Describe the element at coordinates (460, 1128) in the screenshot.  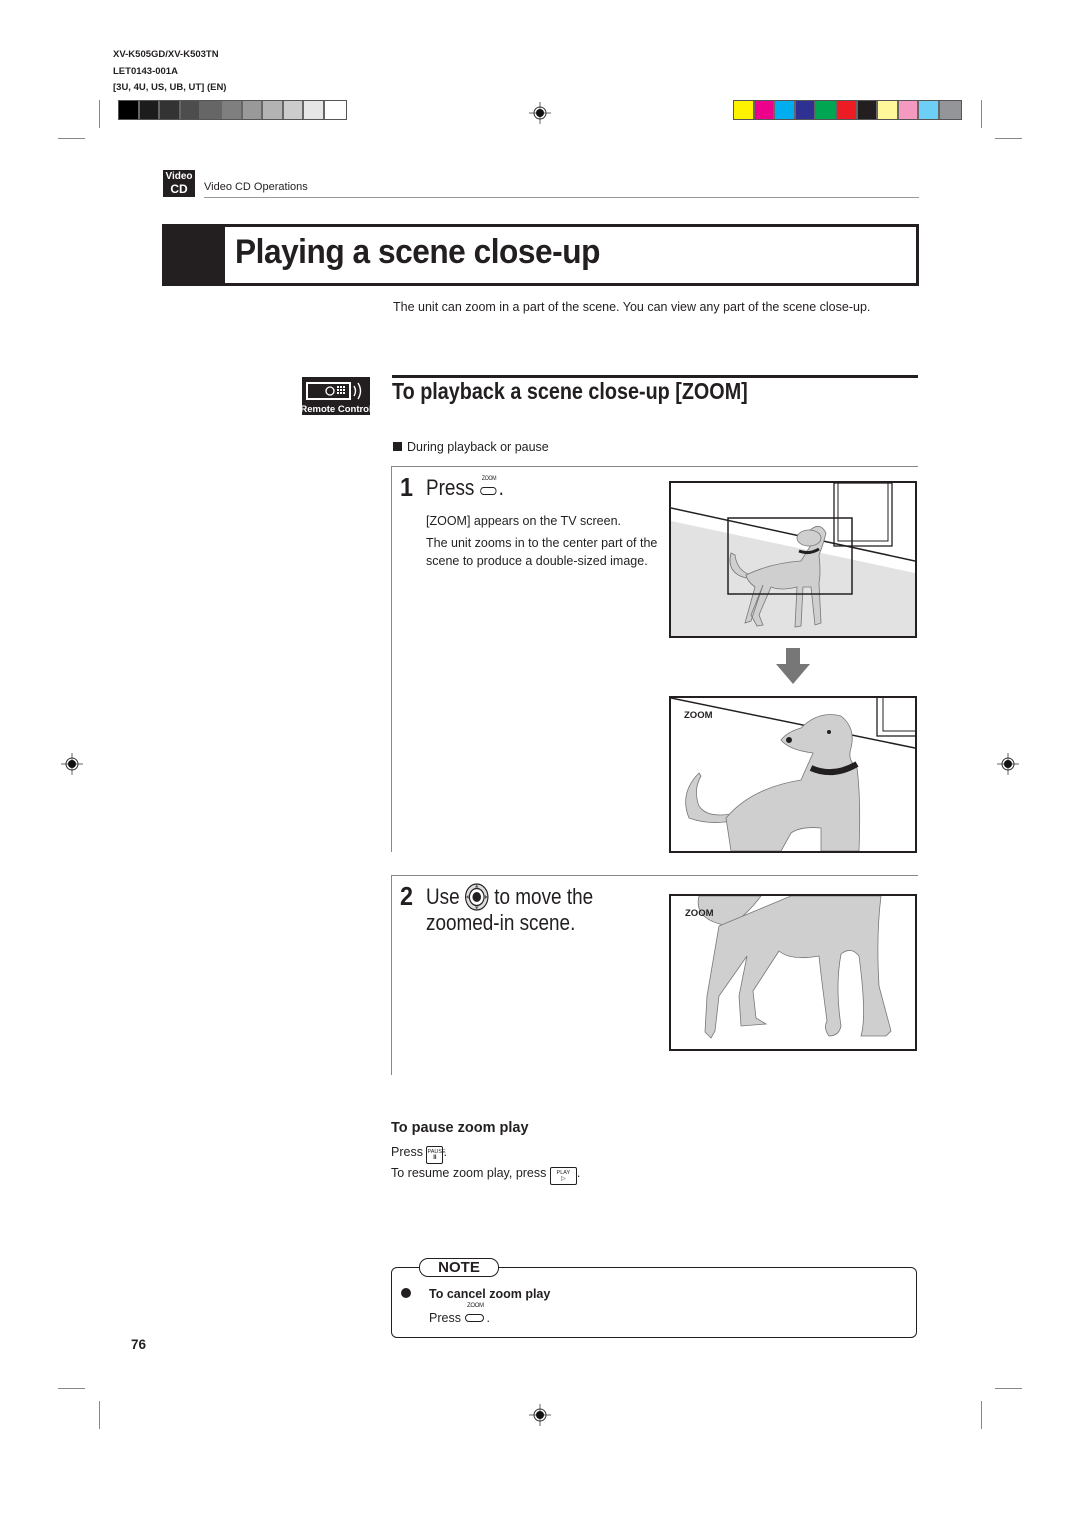
I see `pause-heading: To pause zoom play` at that location.